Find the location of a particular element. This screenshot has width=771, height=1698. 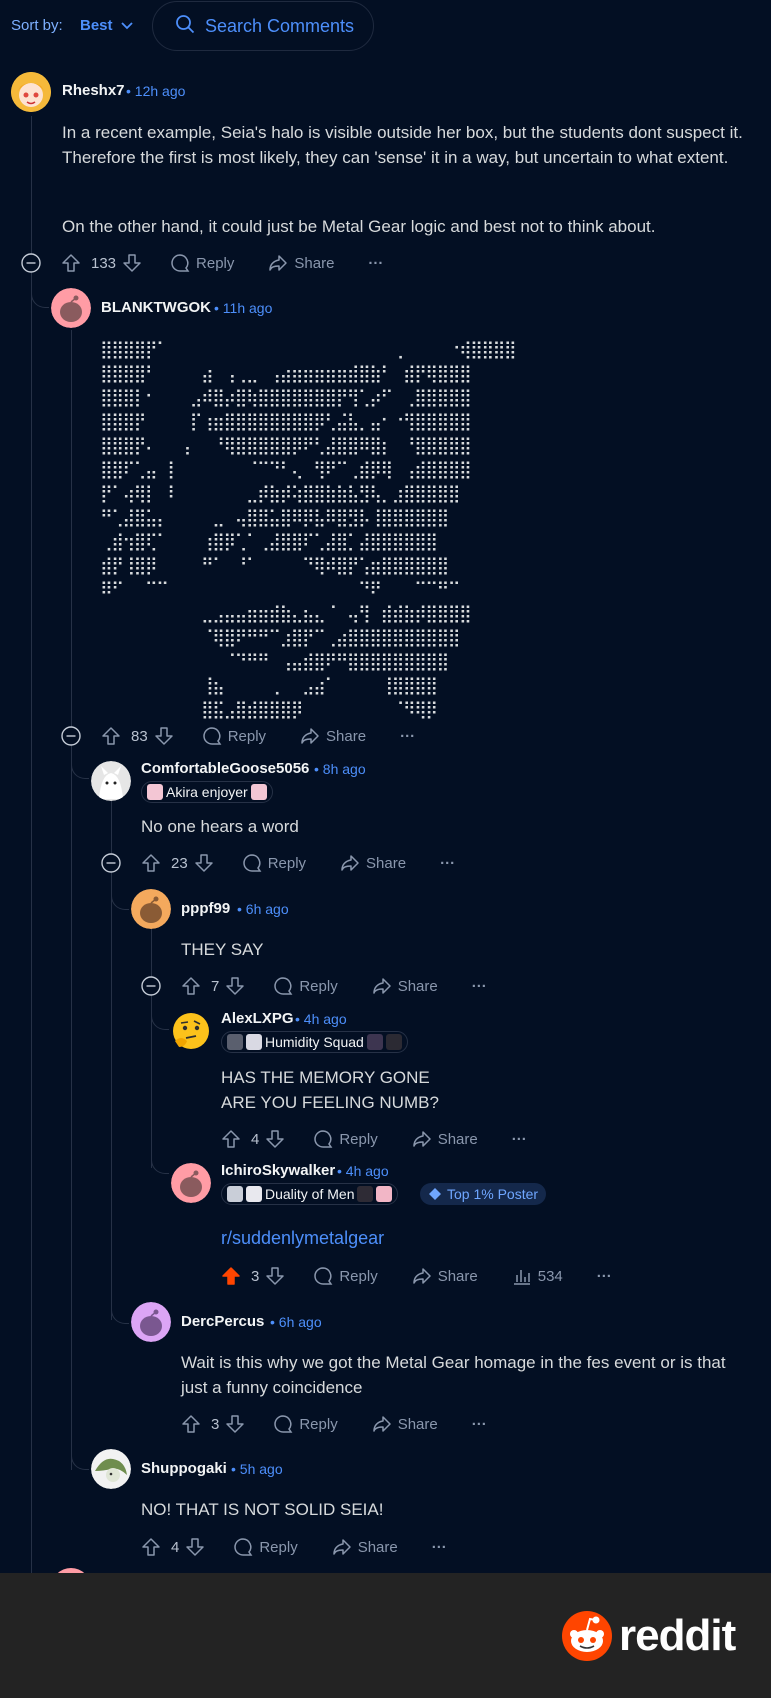

sort-dropdown: Best is located at coordinates (106, 25).